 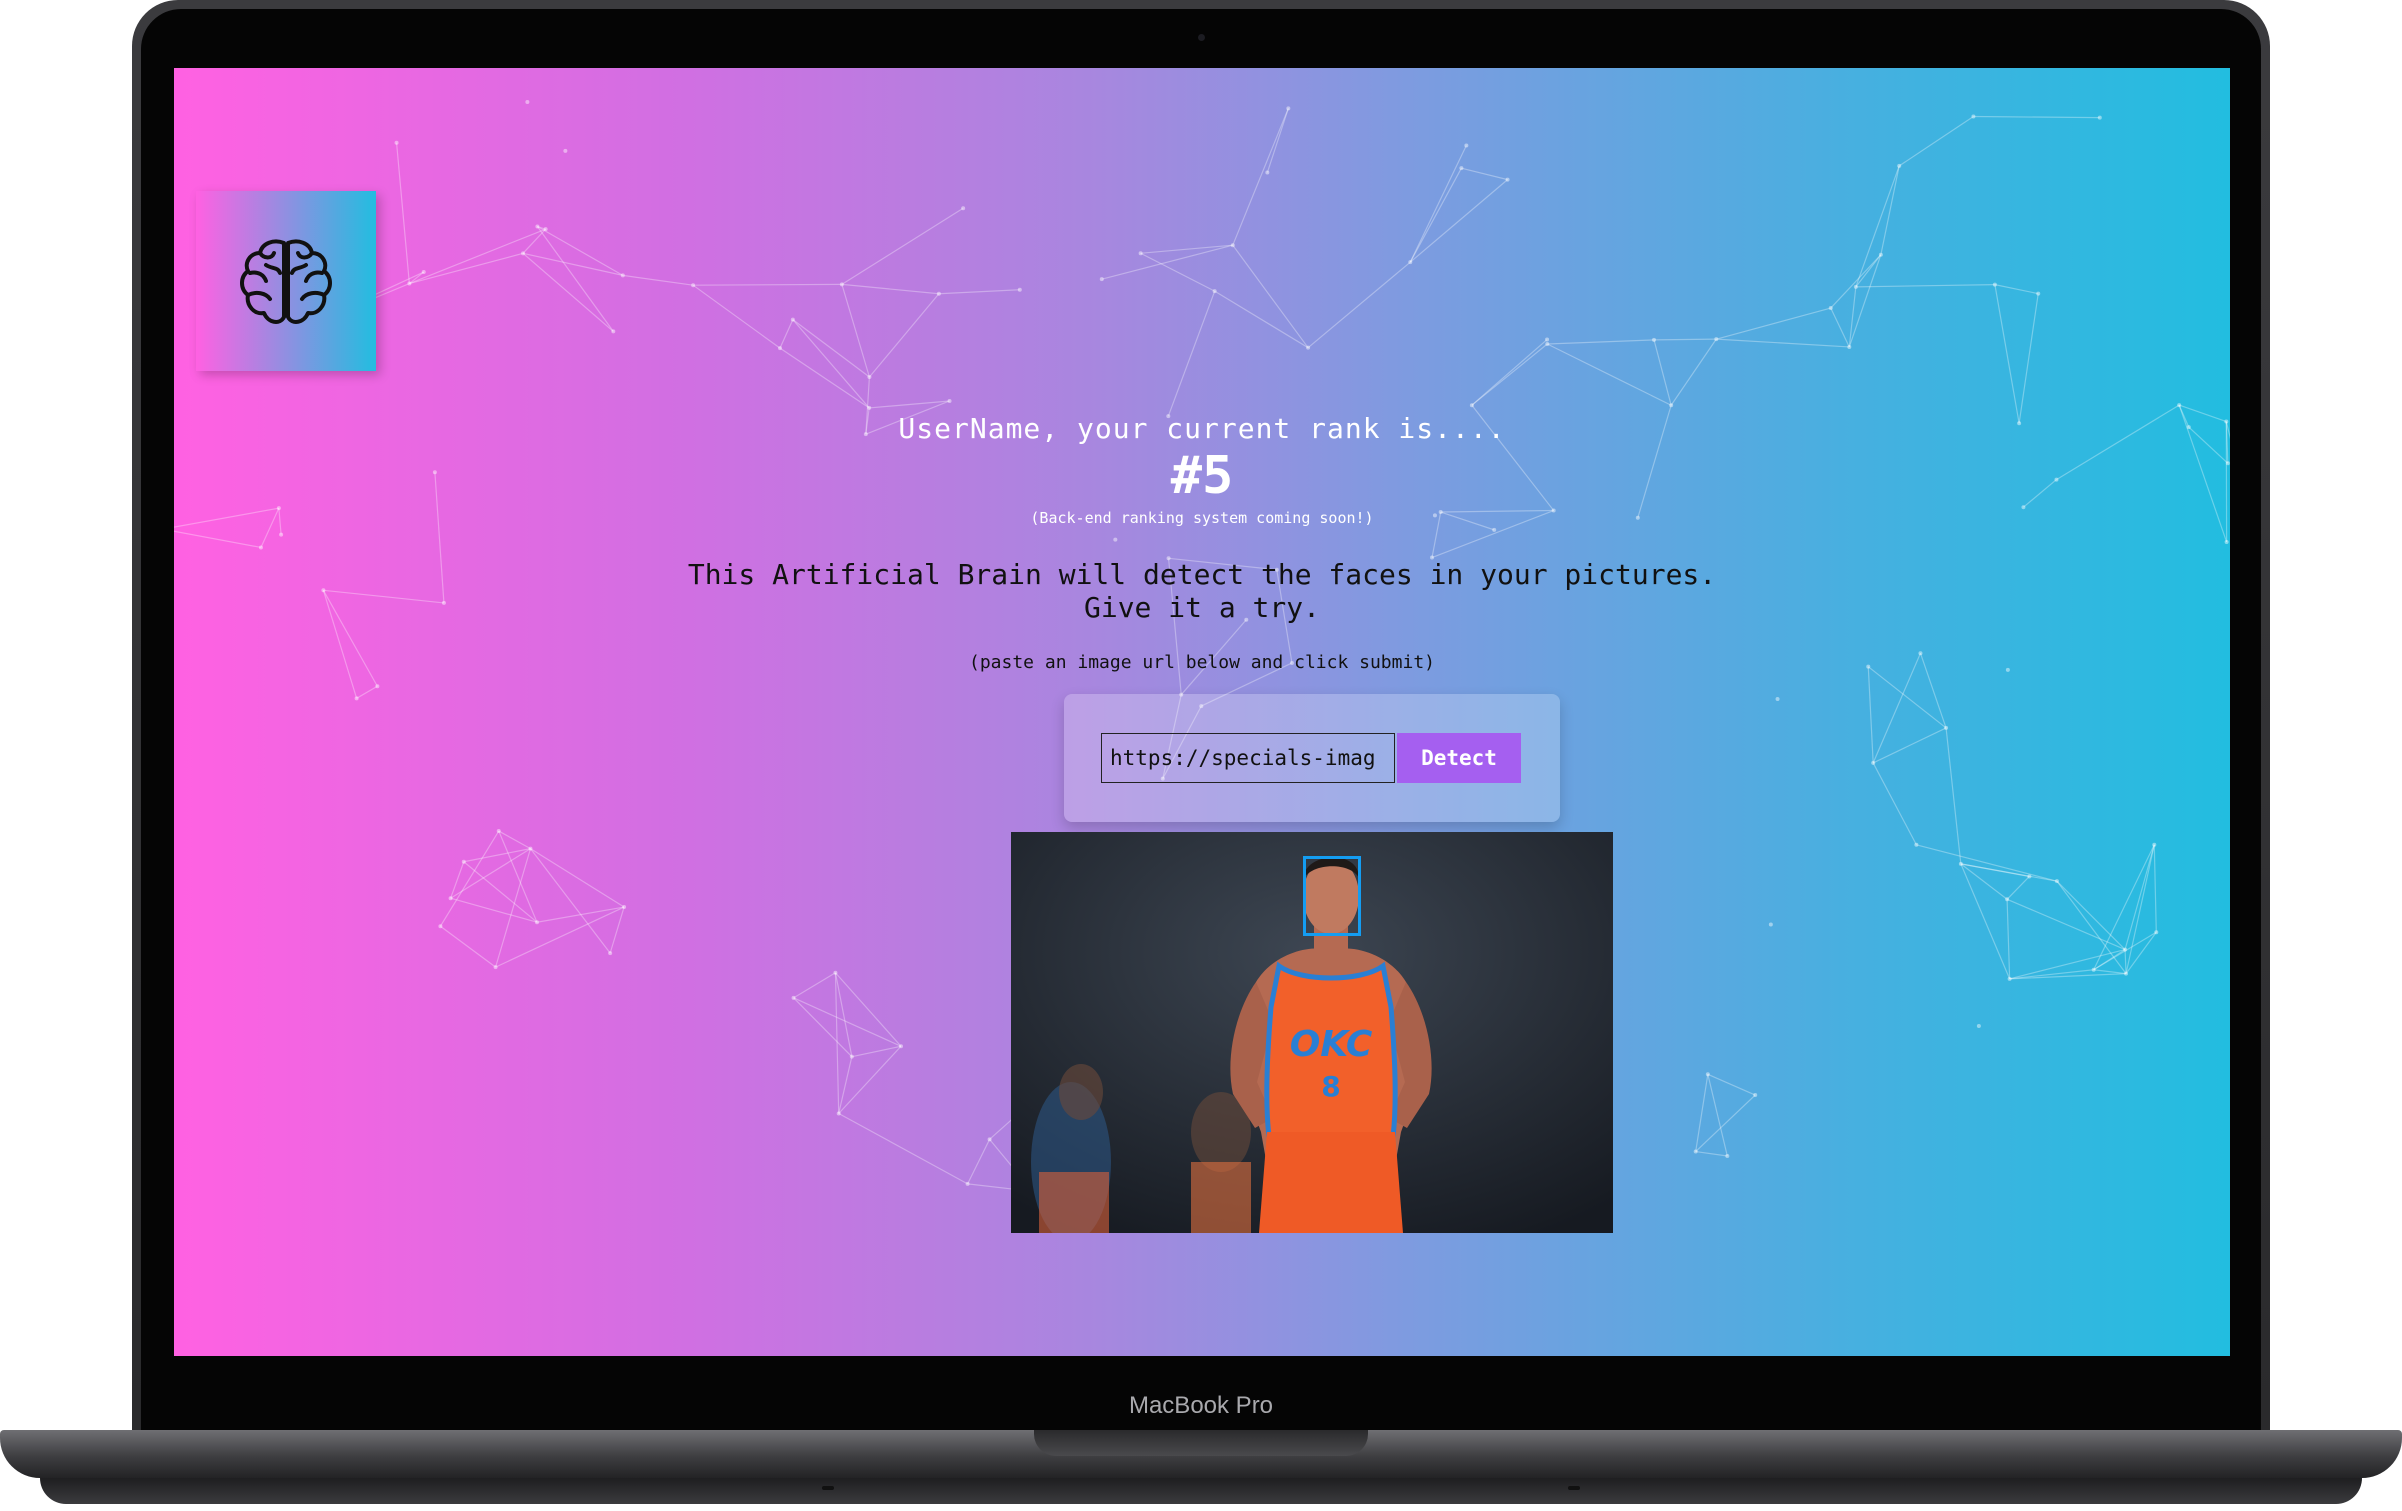 What do you see at coordinates (1331, 1044) in the screenshot?
I see `jersey-text: OKC` at bounding box center [1331, 1044].